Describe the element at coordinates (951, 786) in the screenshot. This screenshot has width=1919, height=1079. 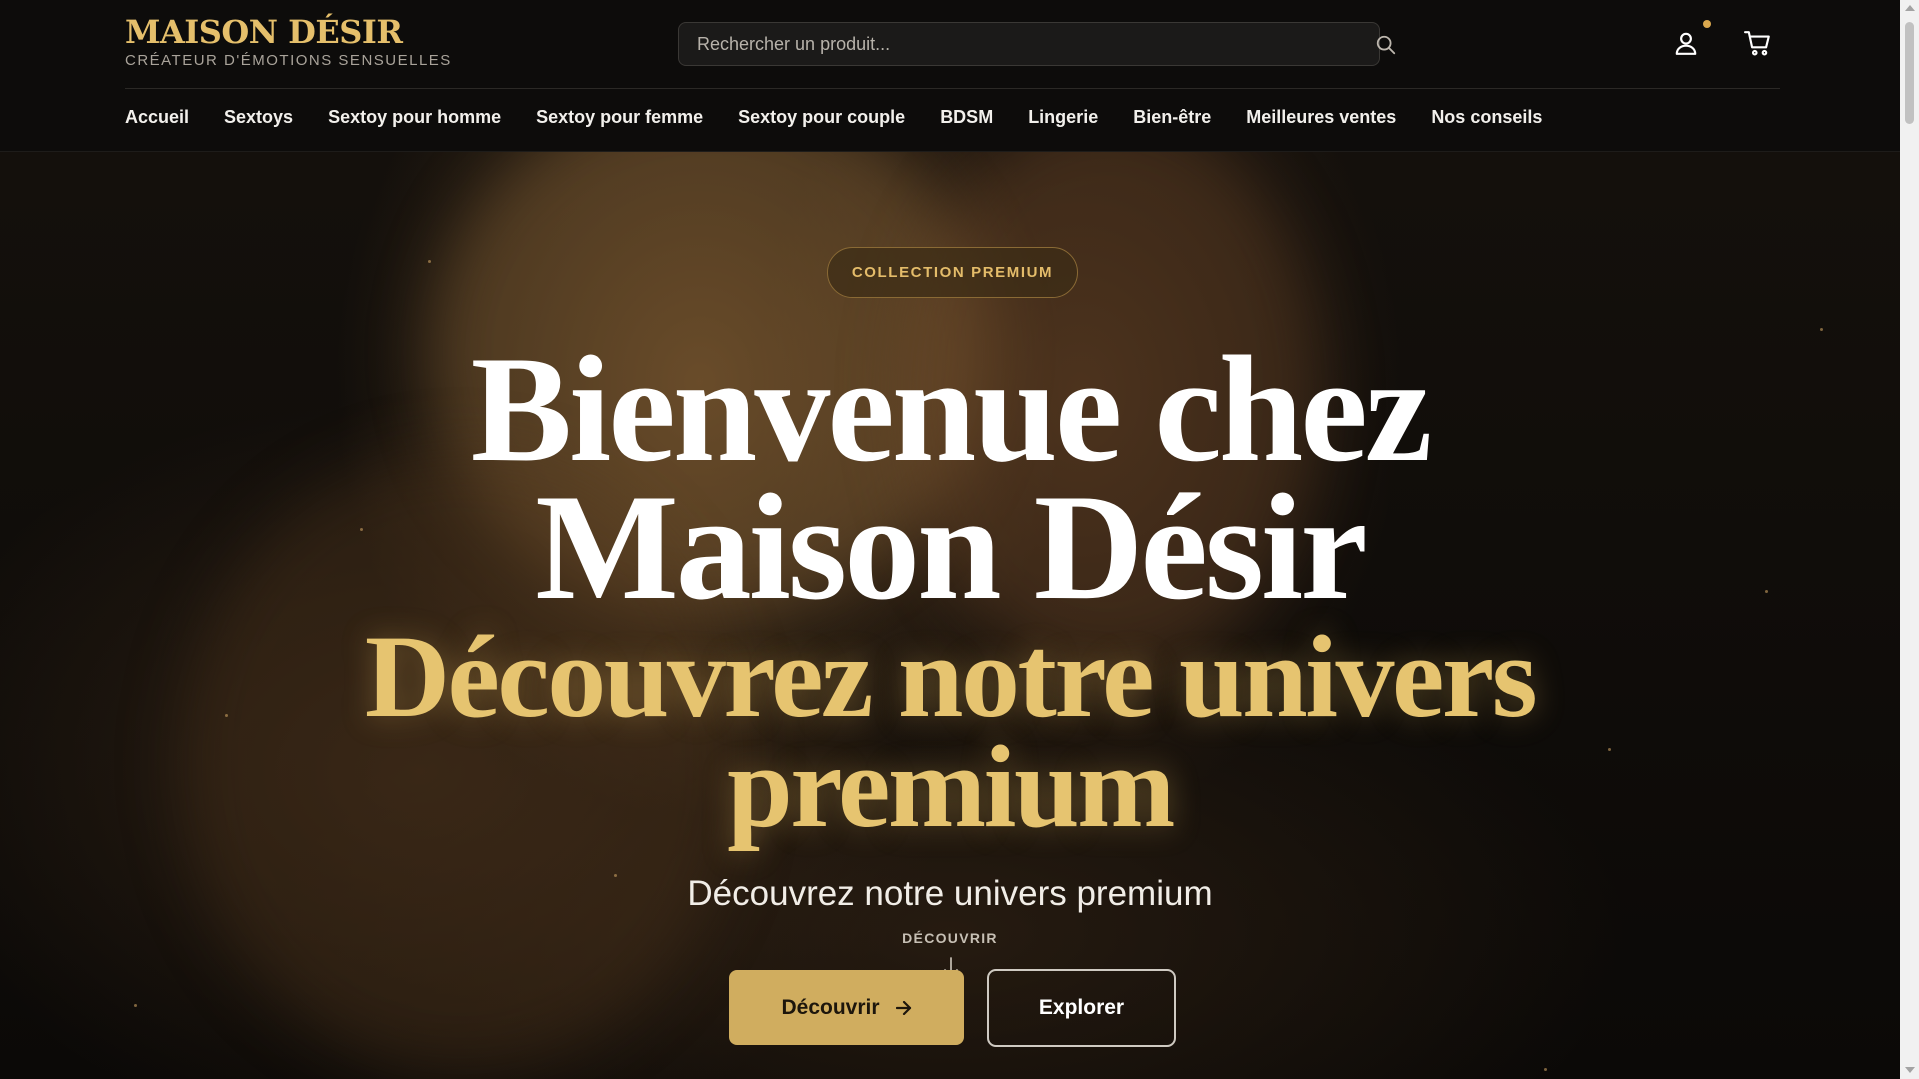
I see `hero-subtitle-line-2: premium` at that location.